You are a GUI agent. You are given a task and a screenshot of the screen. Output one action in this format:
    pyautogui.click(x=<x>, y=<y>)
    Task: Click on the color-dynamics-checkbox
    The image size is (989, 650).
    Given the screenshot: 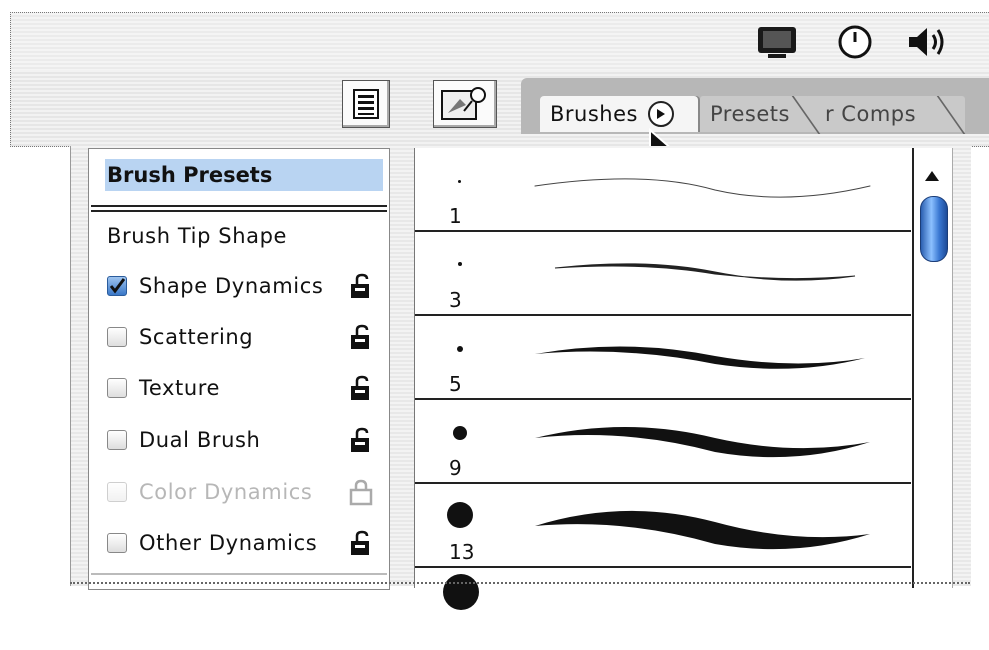 What is the action you would take?
    pyautogui.click(x=117, y=492)
    